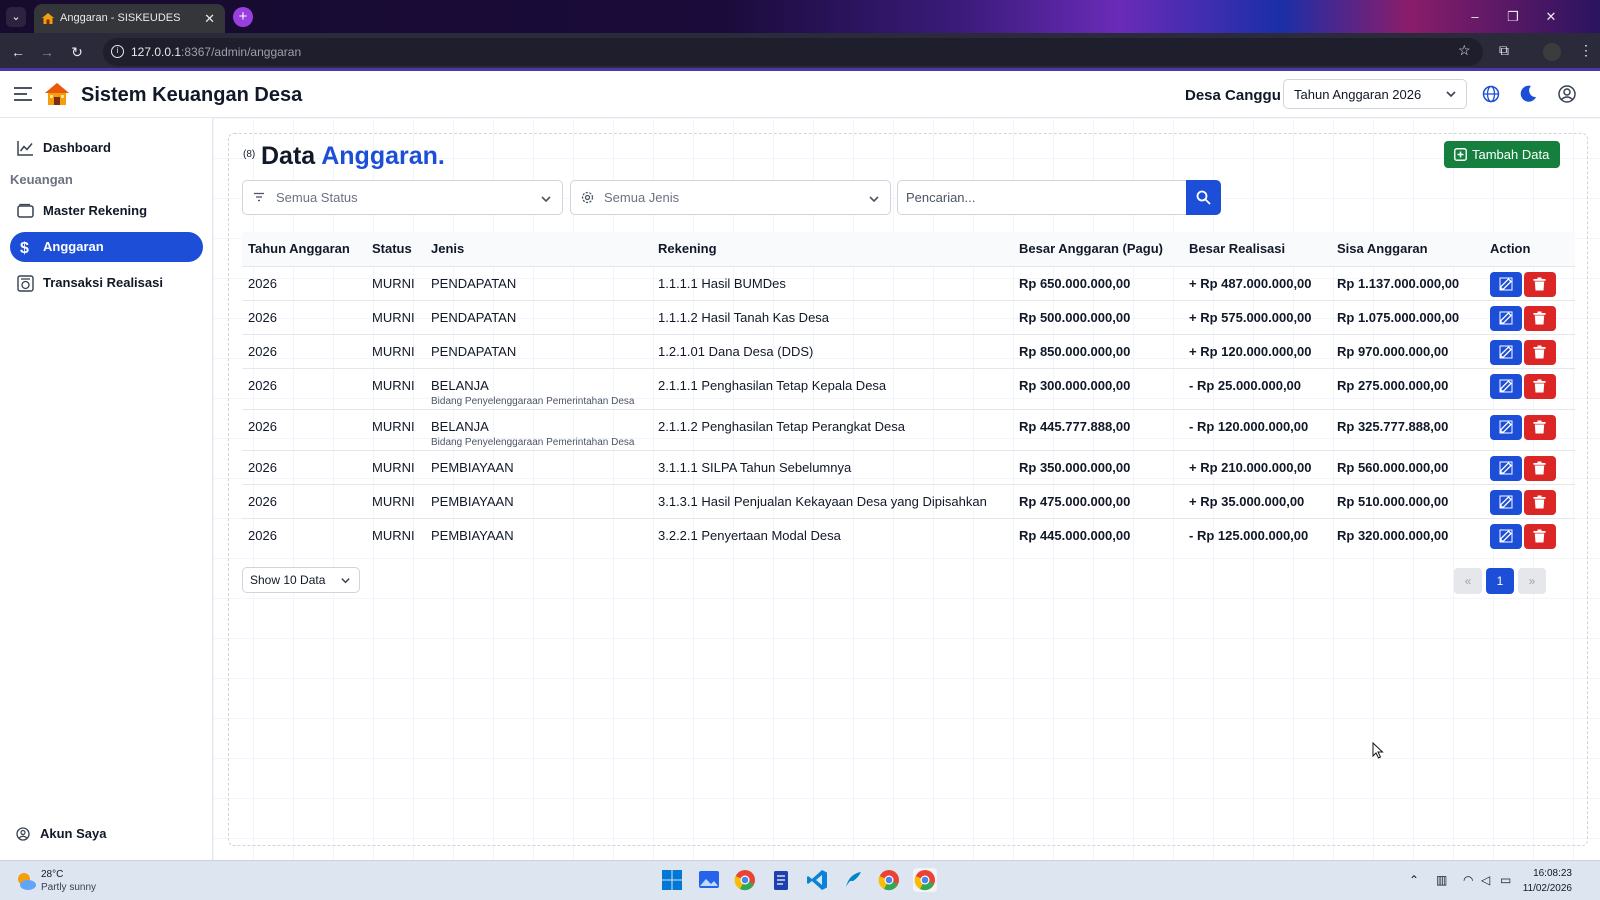 The height and width of the screenshot is (900, 1600). Describe the element at coordinates (1378, 750) in the screenshot. I see `mouse-cursor-icon` at that location.